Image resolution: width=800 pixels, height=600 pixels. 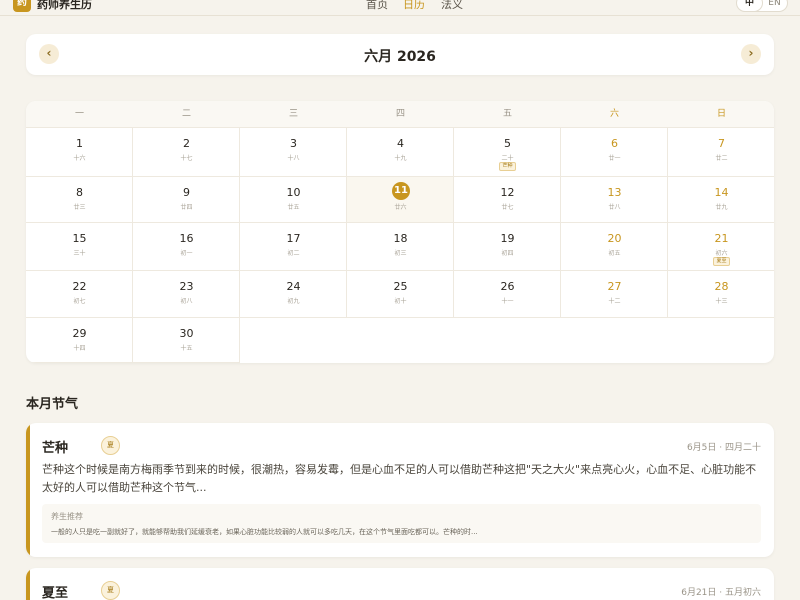 What do you see at coordinates (614, 294) in the screenshot?
I see `day-cell: 27 十二` at bounding box center [614, 294].